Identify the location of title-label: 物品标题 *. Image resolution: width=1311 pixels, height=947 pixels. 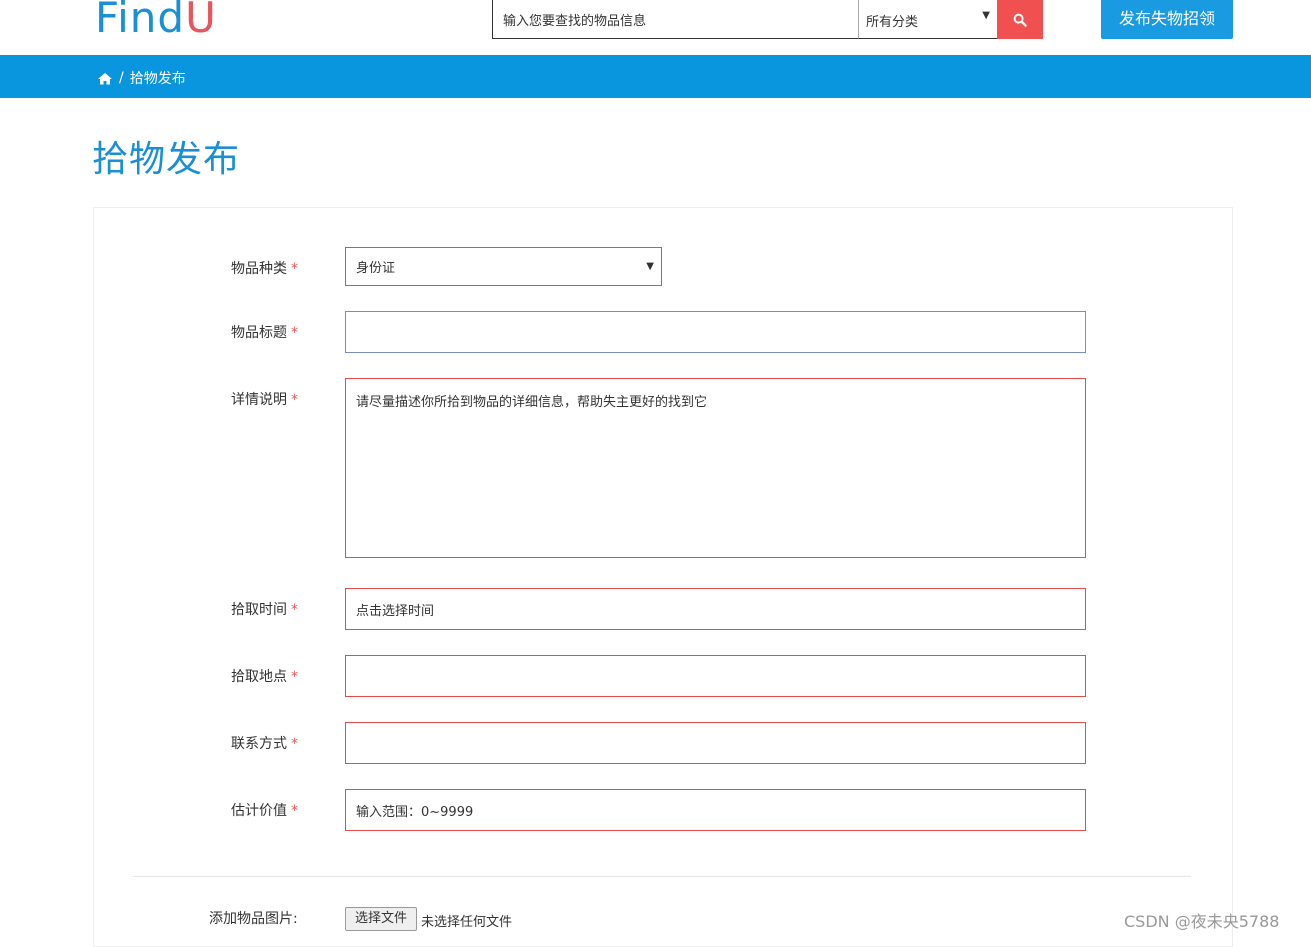
(264, 333).